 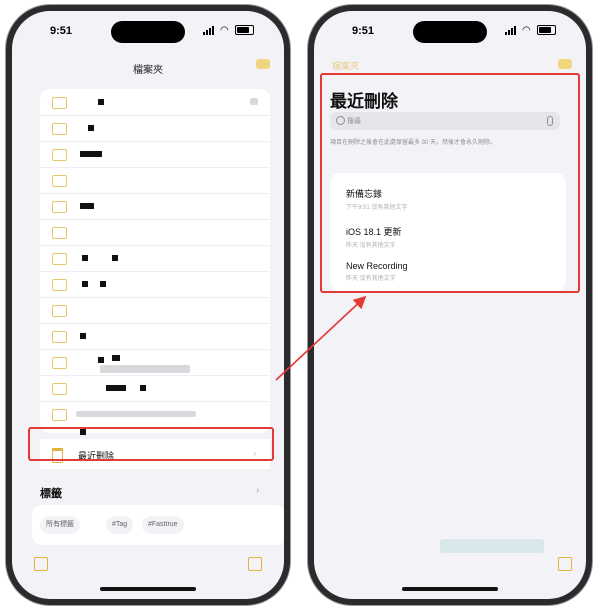 What do you see at coordinates (51, 494) in the screenshot?
I see `tags-section-title: 標籤` at bounding box center [51, 494].